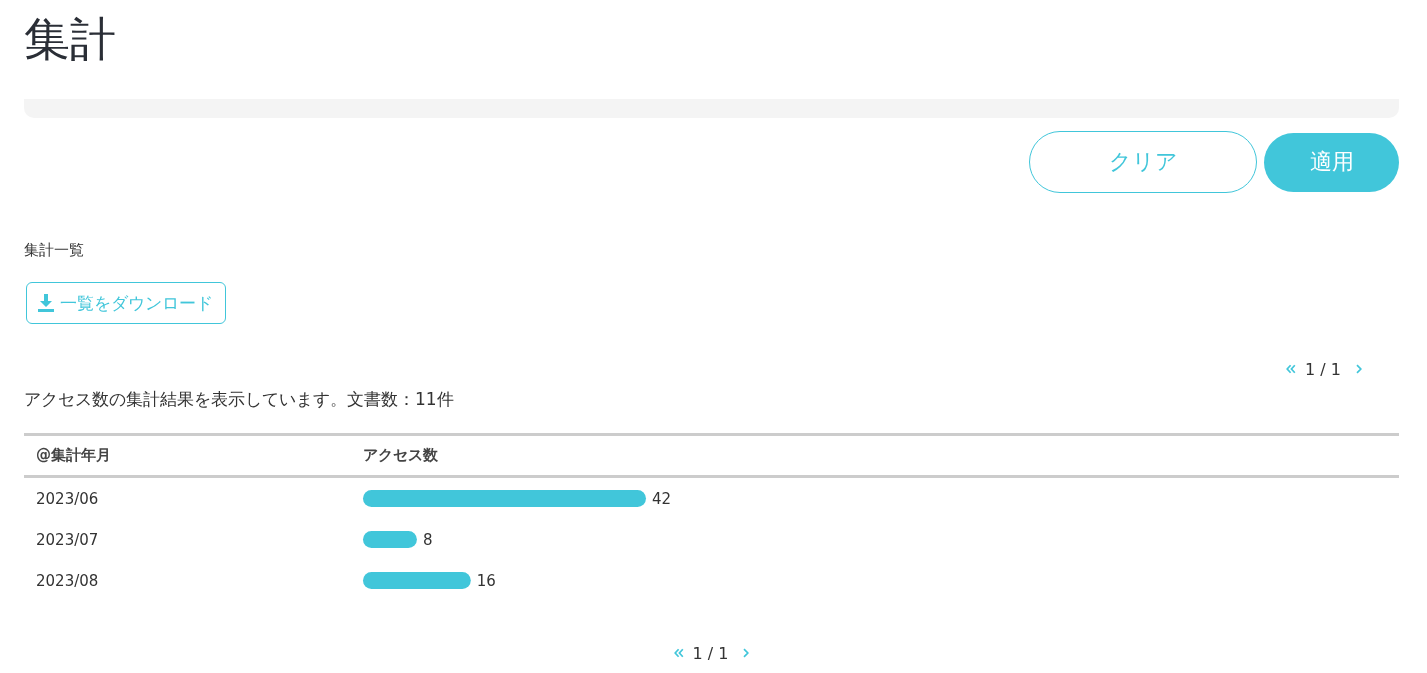 The image size is (1427, 673). Describe the element at coordinates (67, 540) in the screenshot. I see `month-label: 2023/07` at that location.